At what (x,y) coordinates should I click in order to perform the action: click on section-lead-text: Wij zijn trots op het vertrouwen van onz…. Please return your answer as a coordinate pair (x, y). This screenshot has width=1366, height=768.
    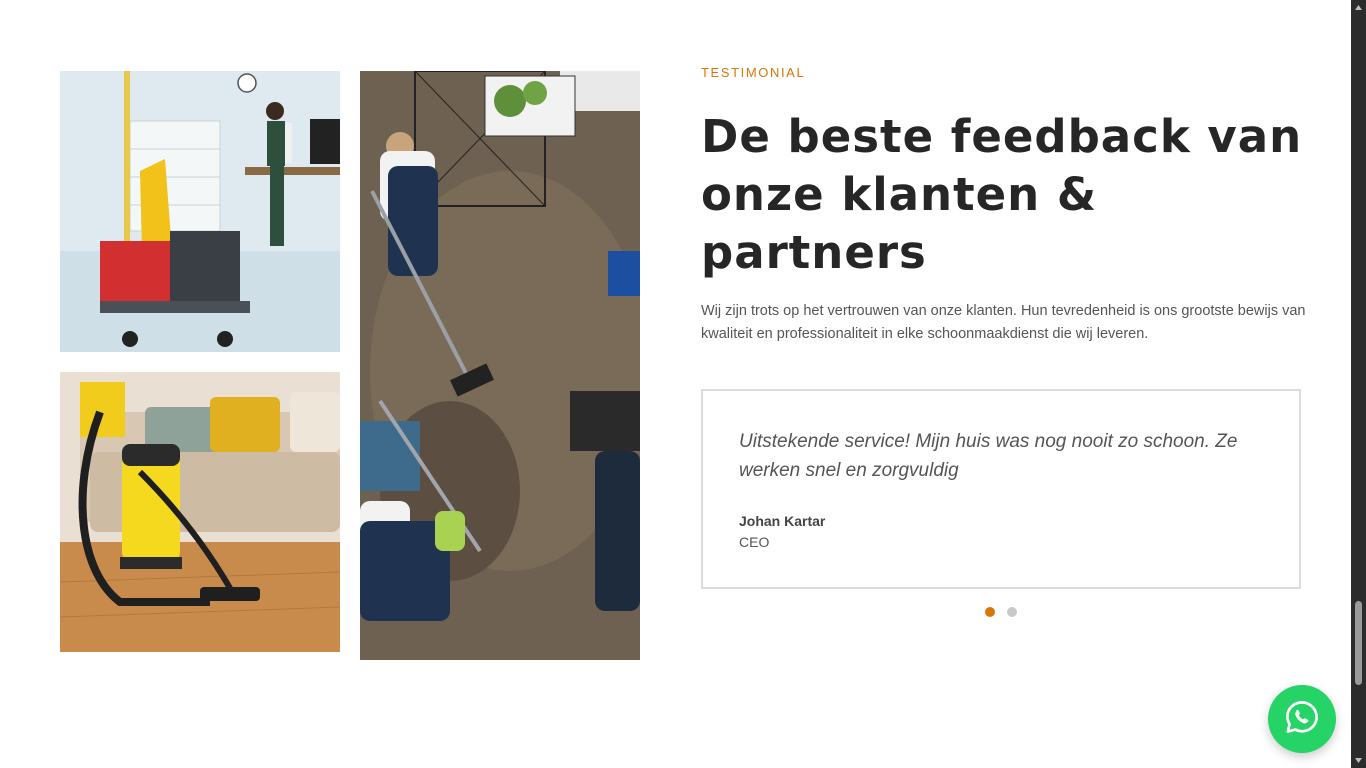
    Looking at the image, I should click on (1003, 322).